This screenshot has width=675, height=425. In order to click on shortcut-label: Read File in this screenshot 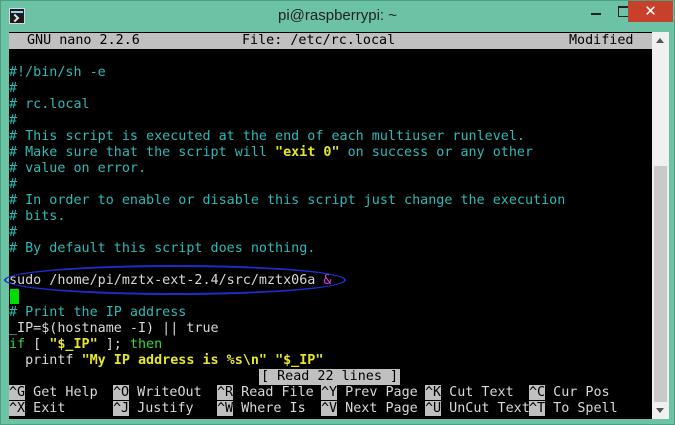, I will do `click(273, 392)`.